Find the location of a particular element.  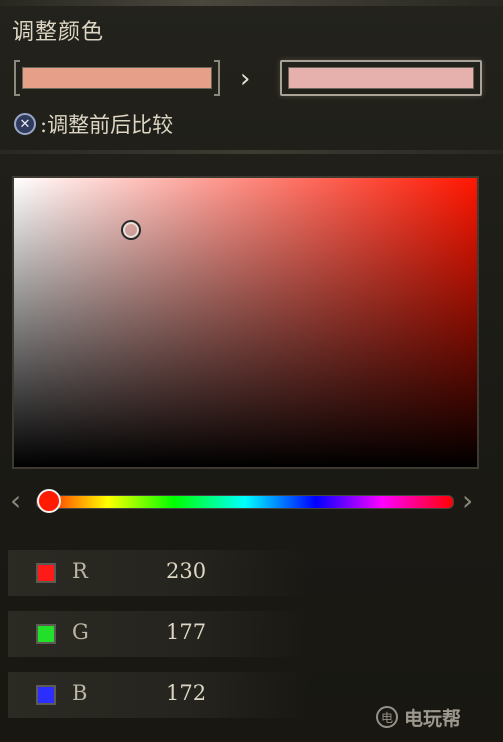

channel-value: 172 is located at coordinates (186, 693).